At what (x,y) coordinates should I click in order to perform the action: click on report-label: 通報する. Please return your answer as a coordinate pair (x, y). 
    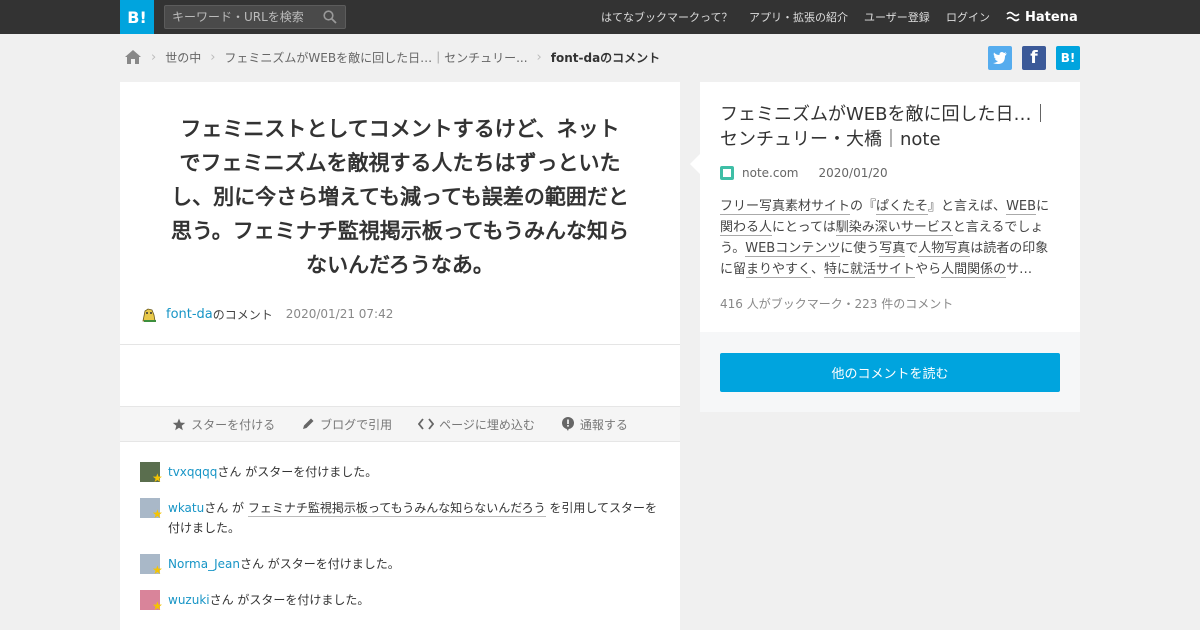
    Looking at the image, I should click on (603, 424).